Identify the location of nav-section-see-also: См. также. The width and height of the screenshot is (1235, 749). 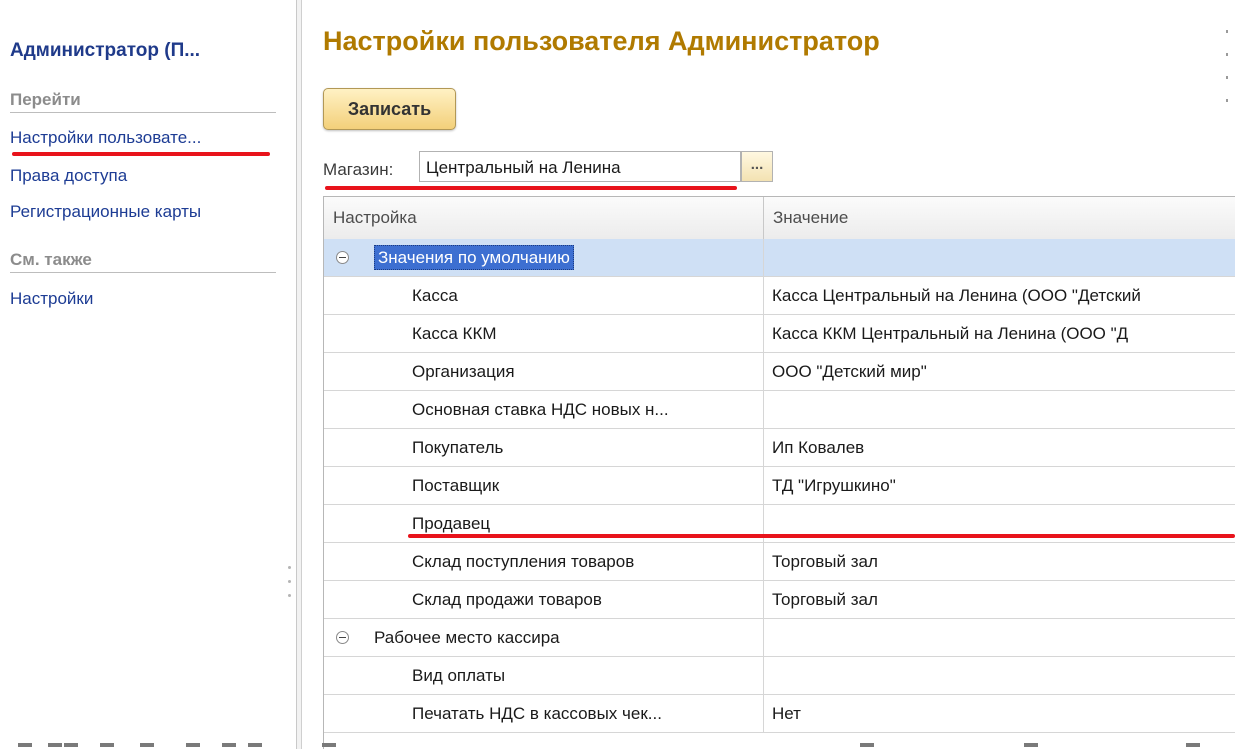
(143, 261).